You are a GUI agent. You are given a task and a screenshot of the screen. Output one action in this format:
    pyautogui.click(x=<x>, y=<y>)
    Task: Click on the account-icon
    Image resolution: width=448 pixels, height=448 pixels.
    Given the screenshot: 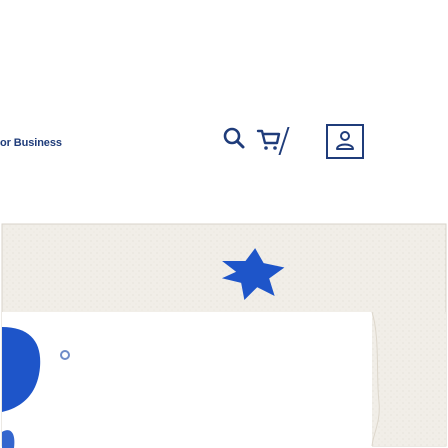 What is the action you would take?
    pyautogui.click(x=345, y=141)
    